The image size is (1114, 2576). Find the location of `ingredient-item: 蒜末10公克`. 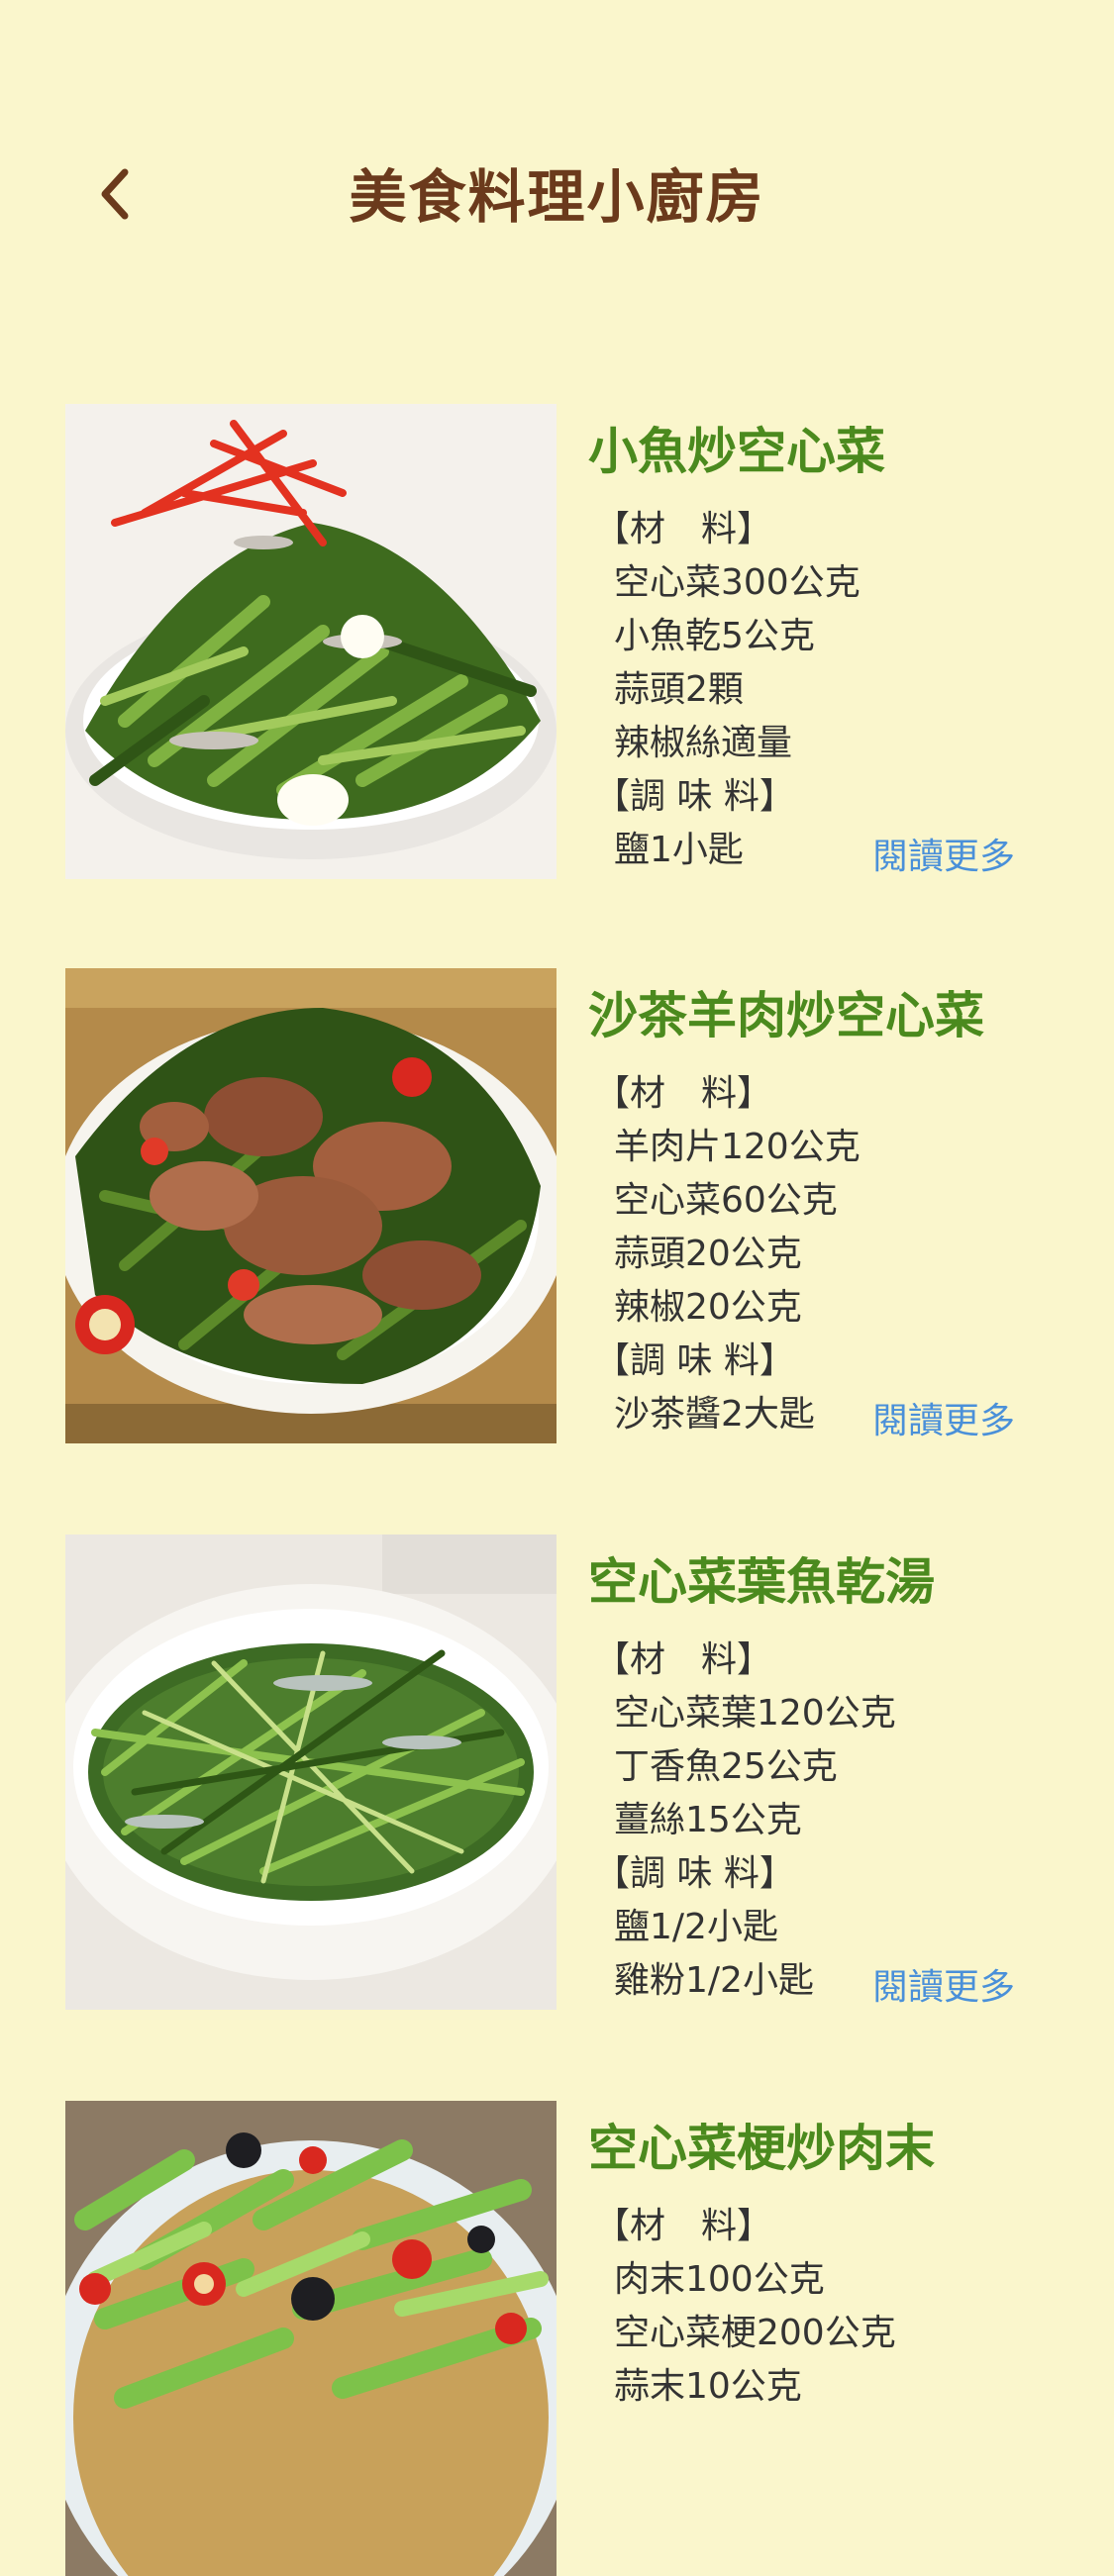

ingredient-item: 蒜末10公克 is located at coordinates (708, 2387).